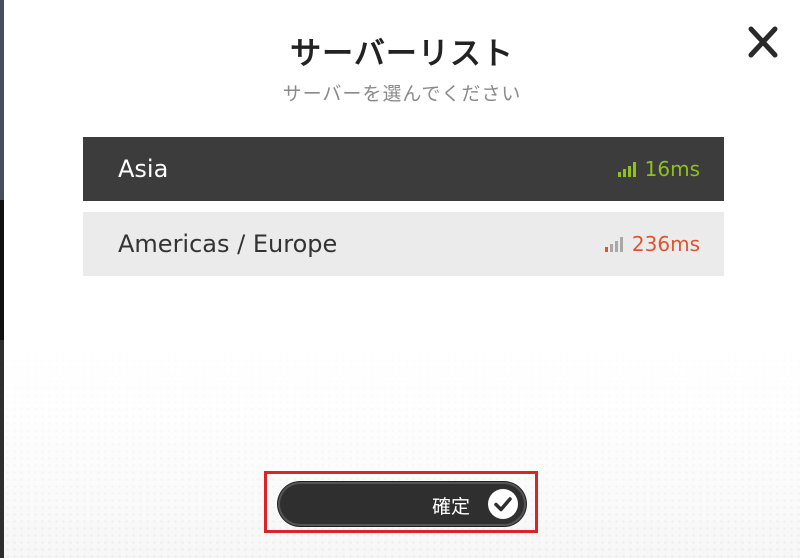  I want to click on ping-value: 236ms, so click(665, 244).